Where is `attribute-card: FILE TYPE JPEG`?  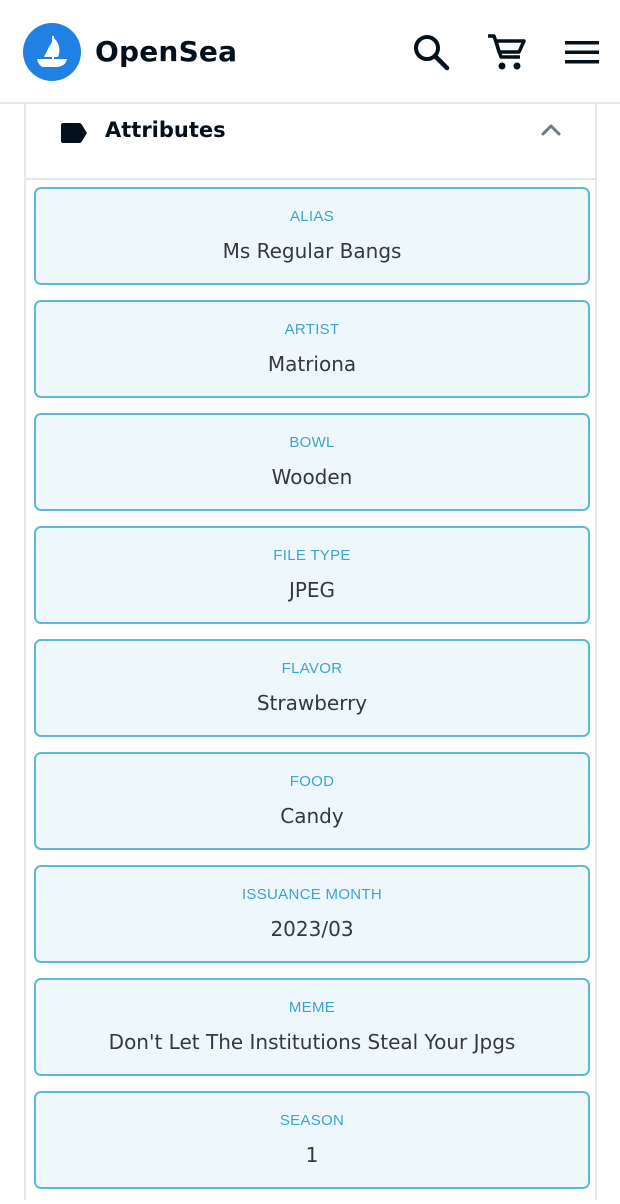
attribute-card: FILE TYPE JPEG is located at coordinates (312, 575).